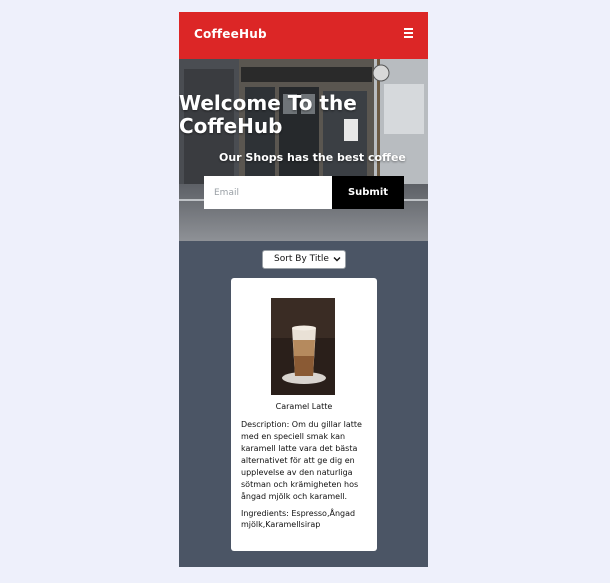 The width and height of the screenshot is (610, 583). Describe the element at coordinates (368, 192) in the screenshot. I see `submit-button: Submit` at that location.